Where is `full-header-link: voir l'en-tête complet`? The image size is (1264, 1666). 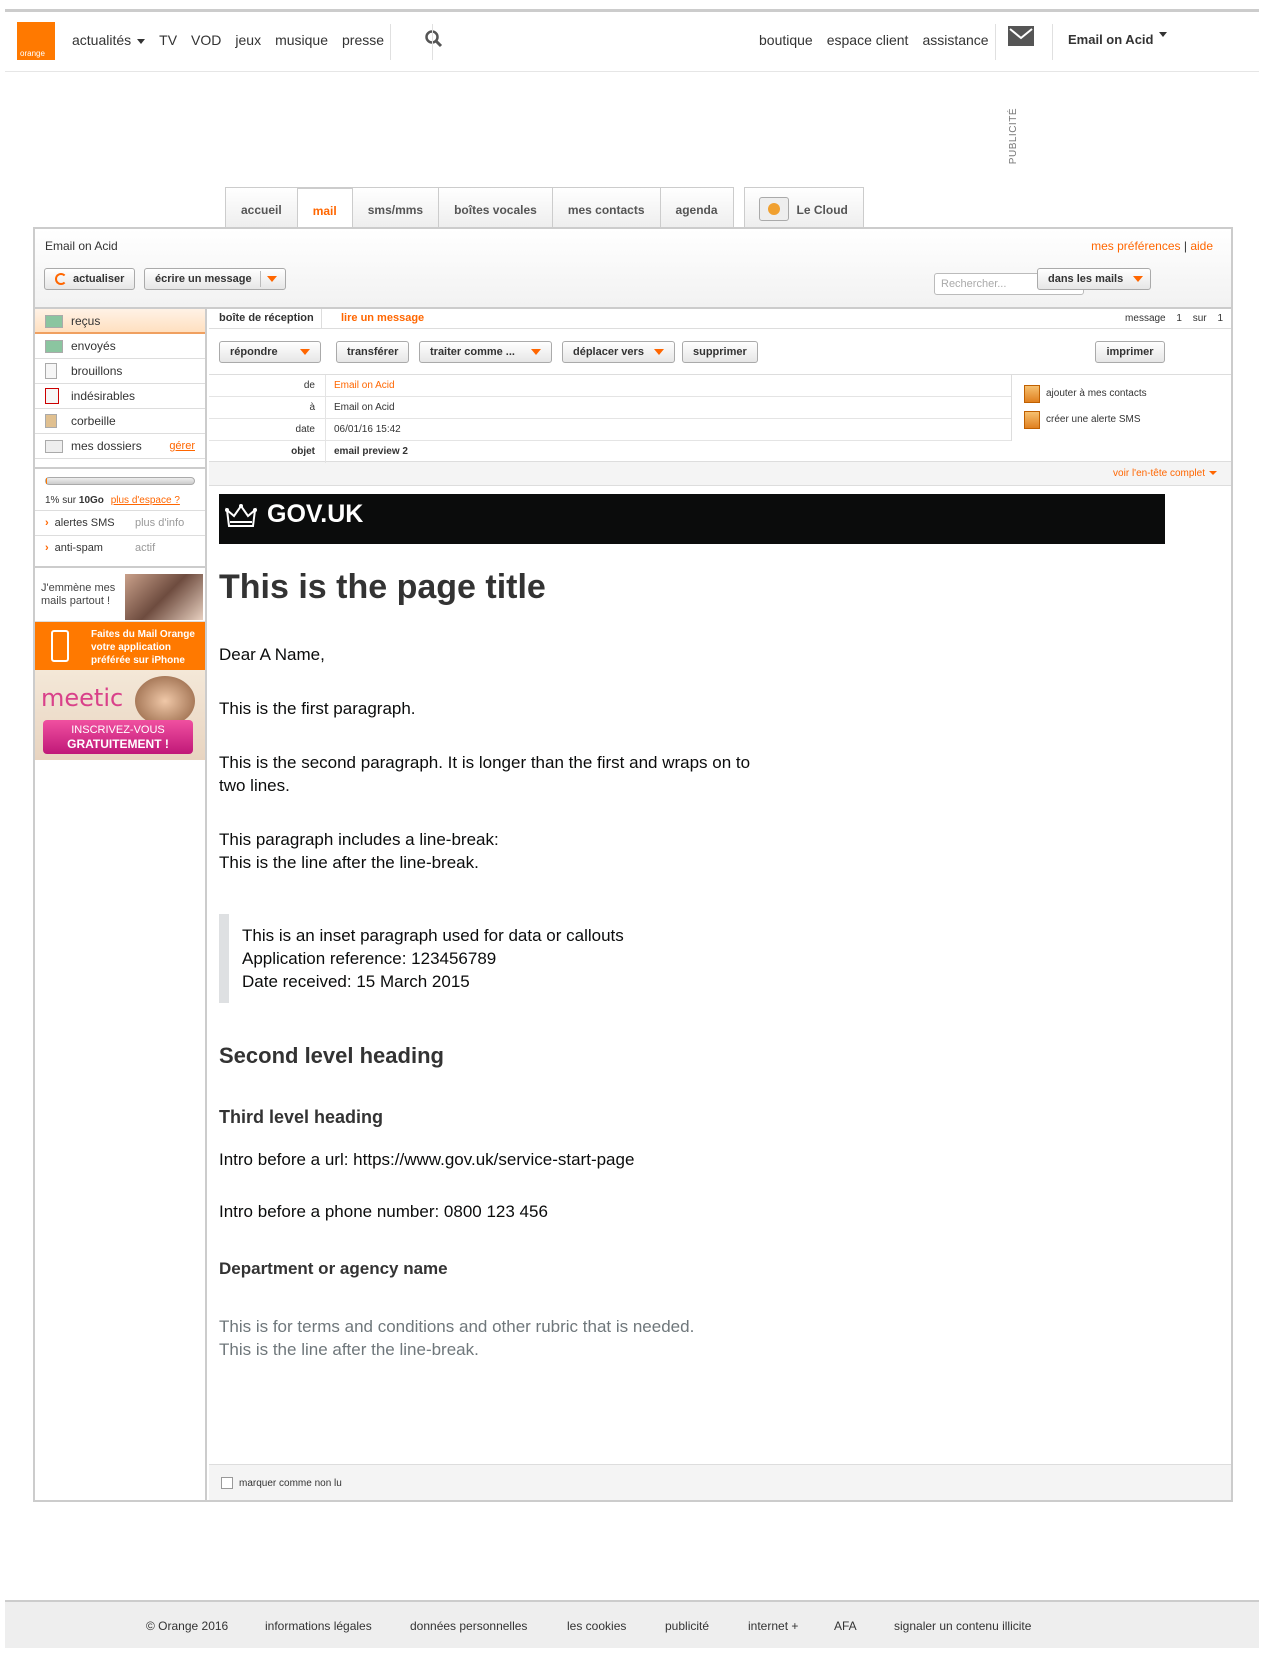
full-header-link: voir l'en-tête complet is located at coordinates (720, 474).